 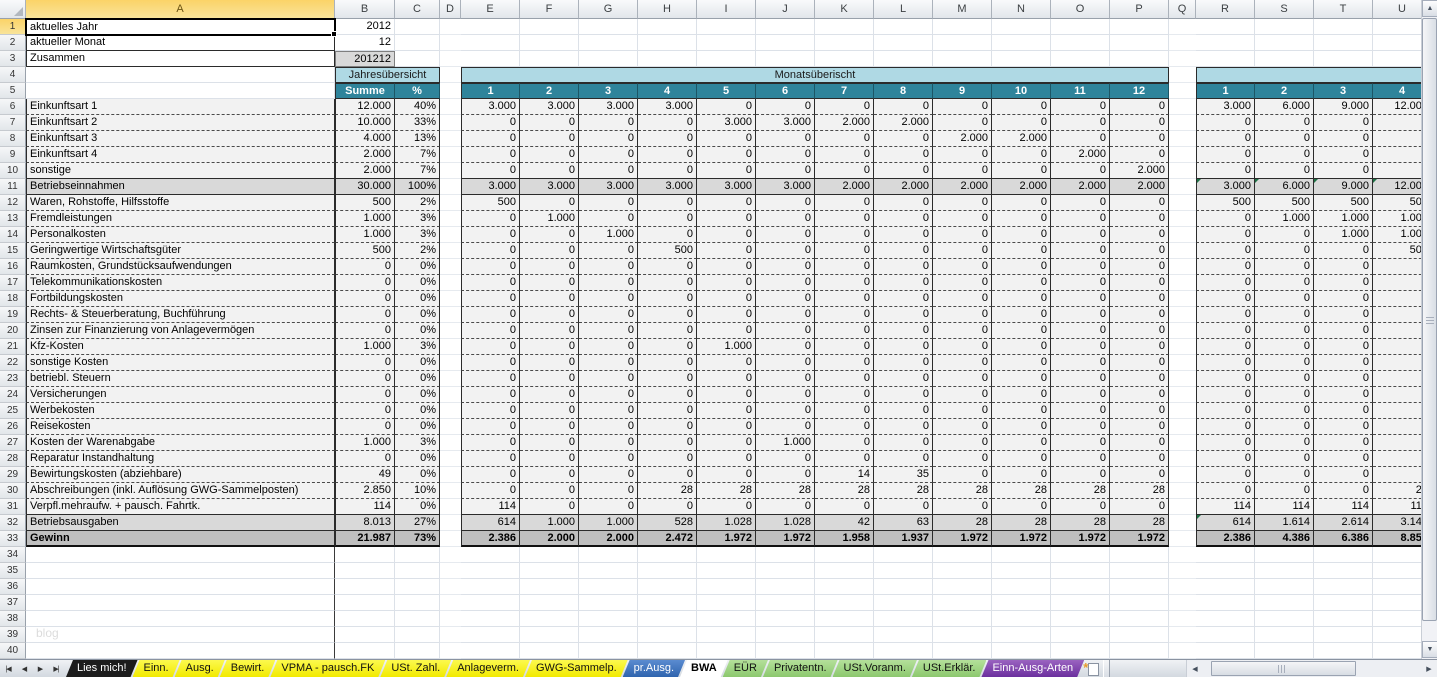 What do you see at coordinates (180, 139) in the screenshot?
I see `cell-a8: Einkunftsart 3` at bounding box center [180, 139].